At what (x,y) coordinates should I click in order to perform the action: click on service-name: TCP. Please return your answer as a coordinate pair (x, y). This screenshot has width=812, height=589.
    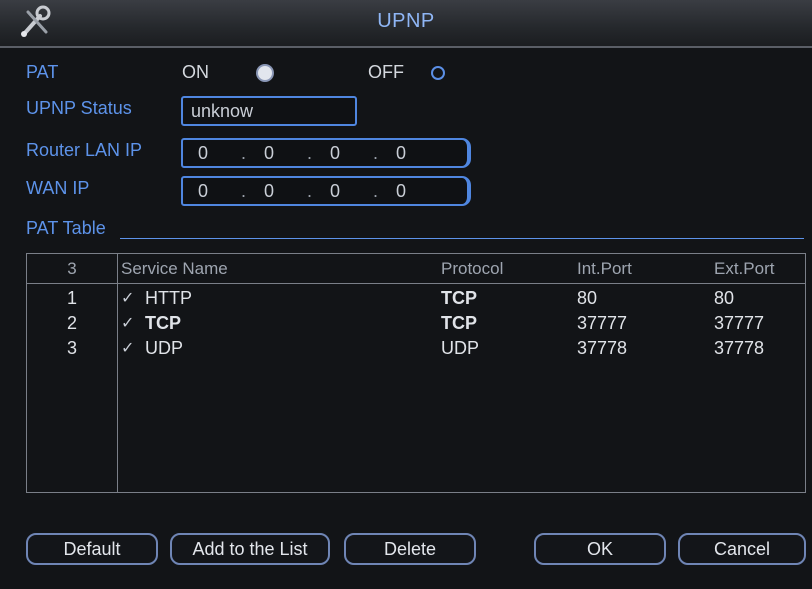
    Looking at the image, I should click on (163, 323).